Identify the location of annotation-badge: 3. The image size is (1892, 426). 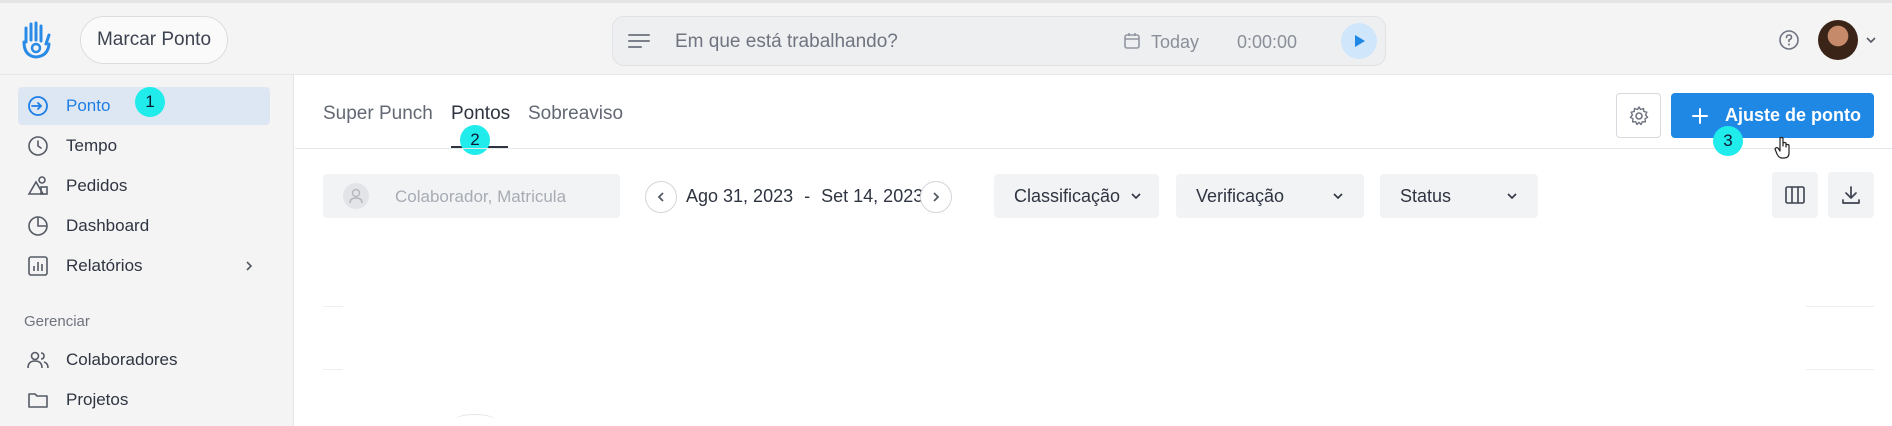
(1728, 141).